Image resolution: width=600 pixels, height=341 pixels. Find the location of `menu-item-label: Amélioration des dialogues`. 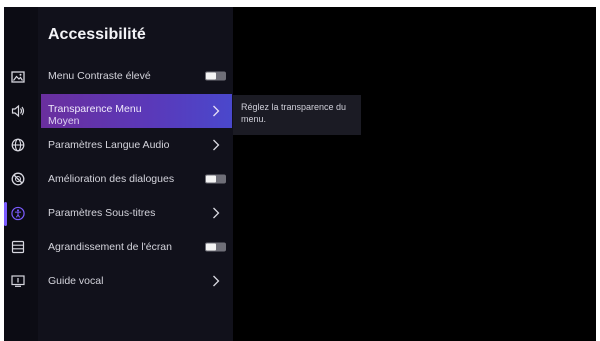

menu-item-label: Amélioration des dialogues is located at coordinates (111, 179).